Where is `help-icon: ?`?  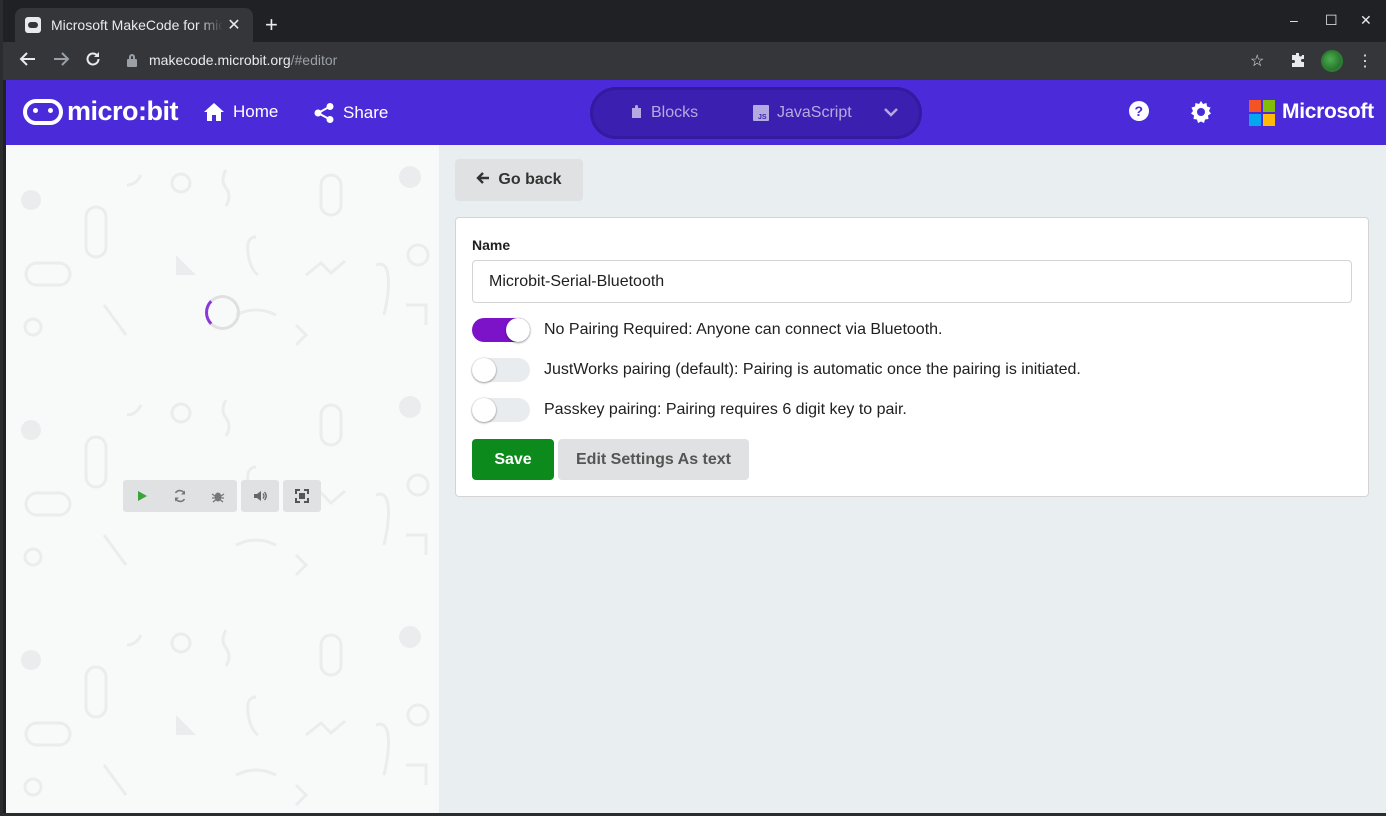
help-icon: ? is located at coordinates (1139, 113).